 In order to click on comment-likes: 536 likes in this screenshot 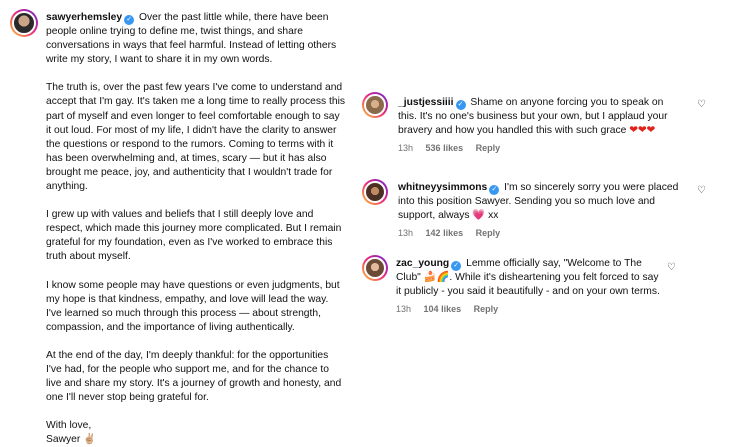, I will do `click(445, 148)`.